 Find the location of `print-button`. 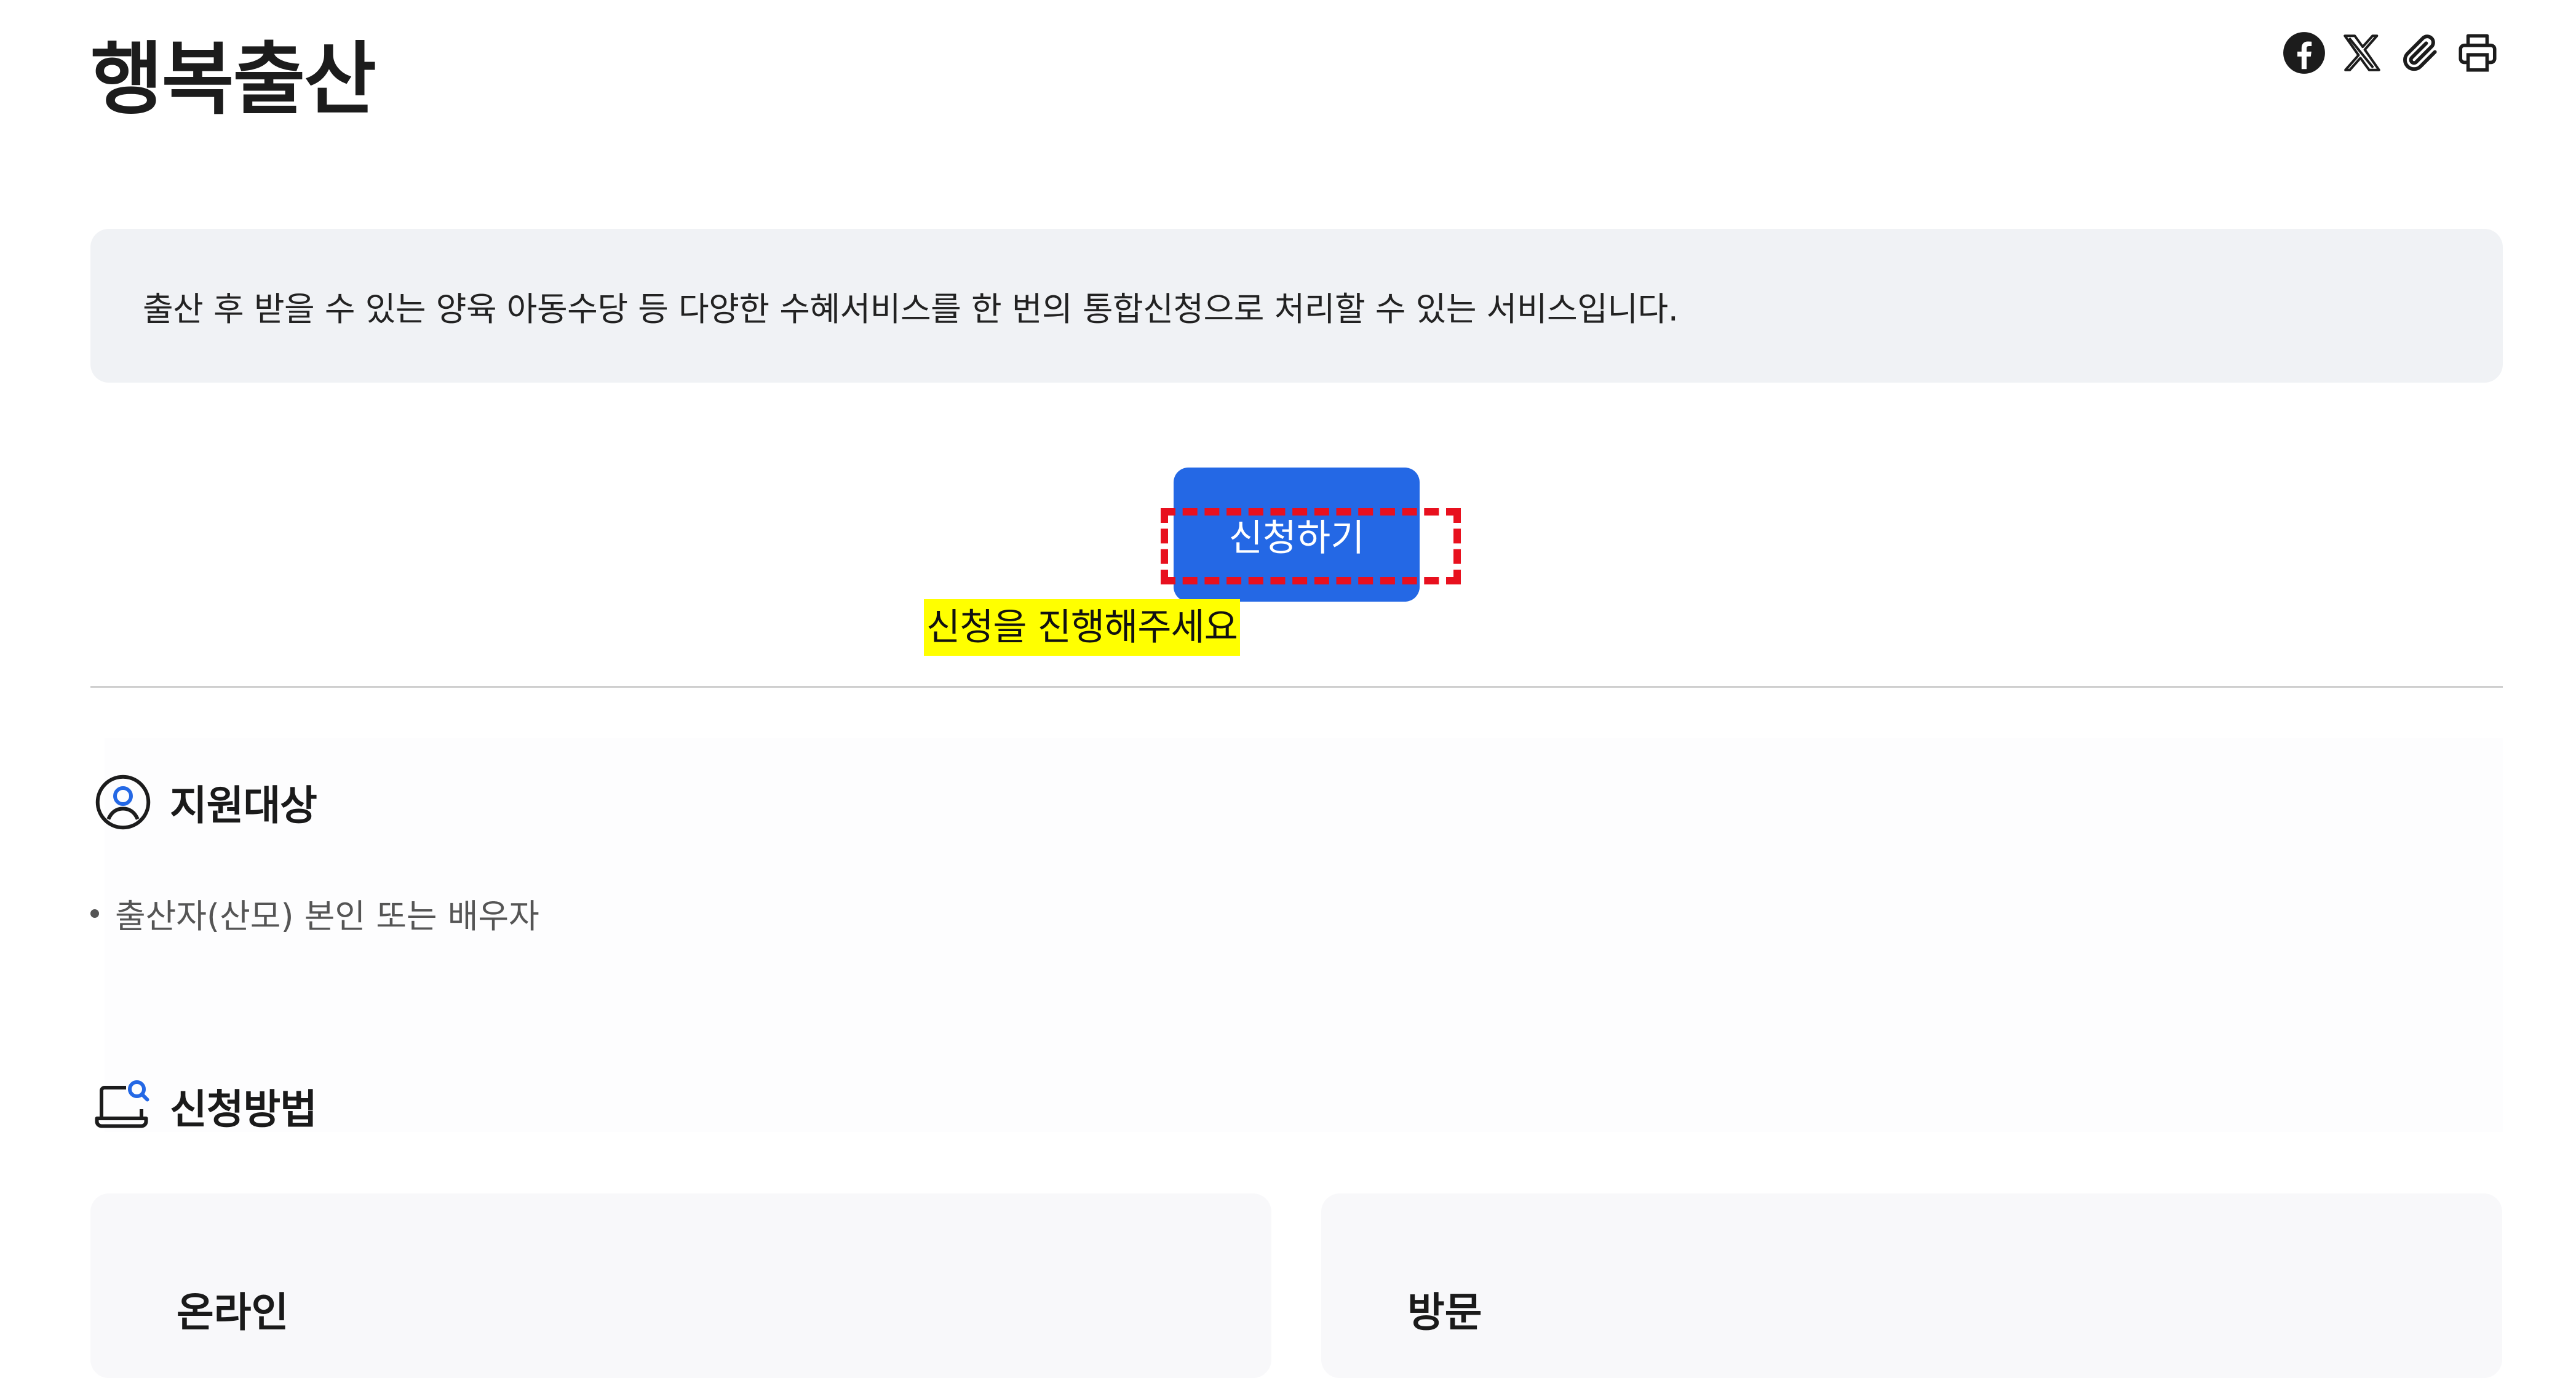

print-button is located at coordinates (2477, 55).